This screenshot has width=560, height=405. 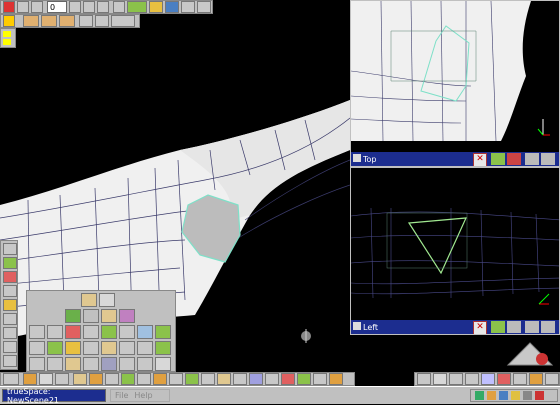 I want to click on options-button, so click(x=204, y=7).